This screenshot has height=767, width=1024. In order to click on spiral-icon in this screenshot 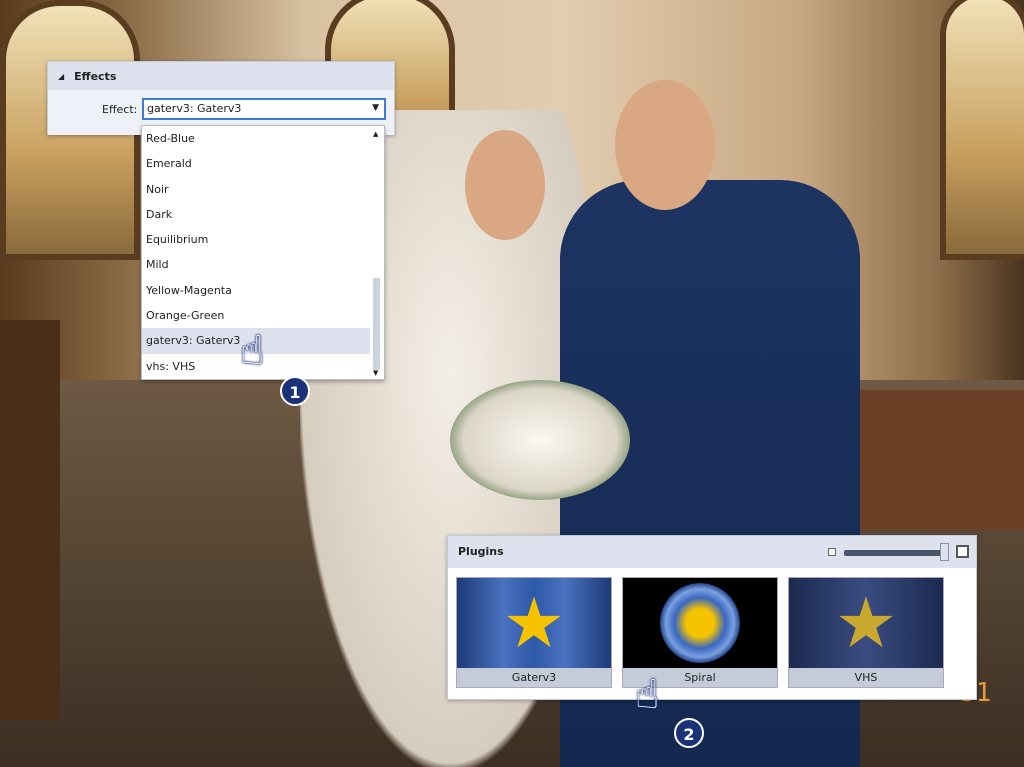, I will do `click(700, 623)`.